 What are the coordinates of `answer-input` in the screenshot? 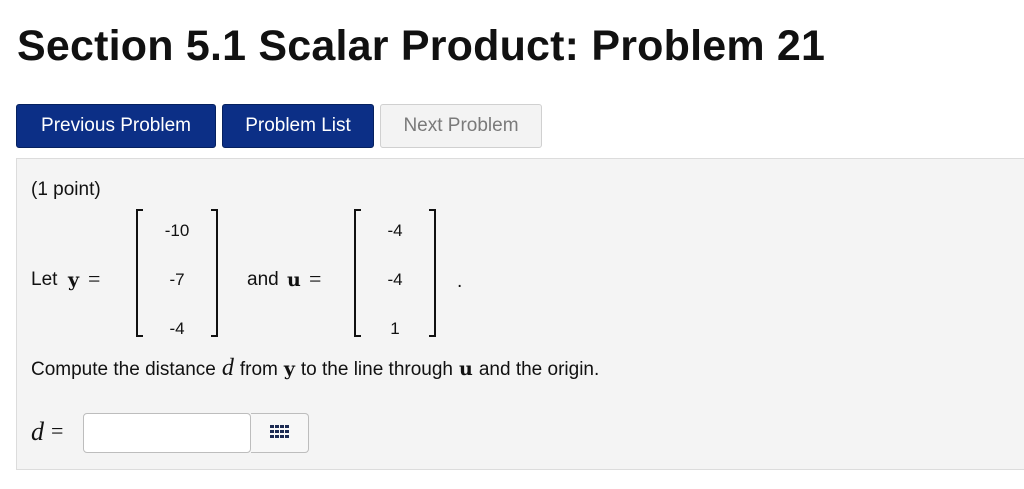 It's located at (167, 433).